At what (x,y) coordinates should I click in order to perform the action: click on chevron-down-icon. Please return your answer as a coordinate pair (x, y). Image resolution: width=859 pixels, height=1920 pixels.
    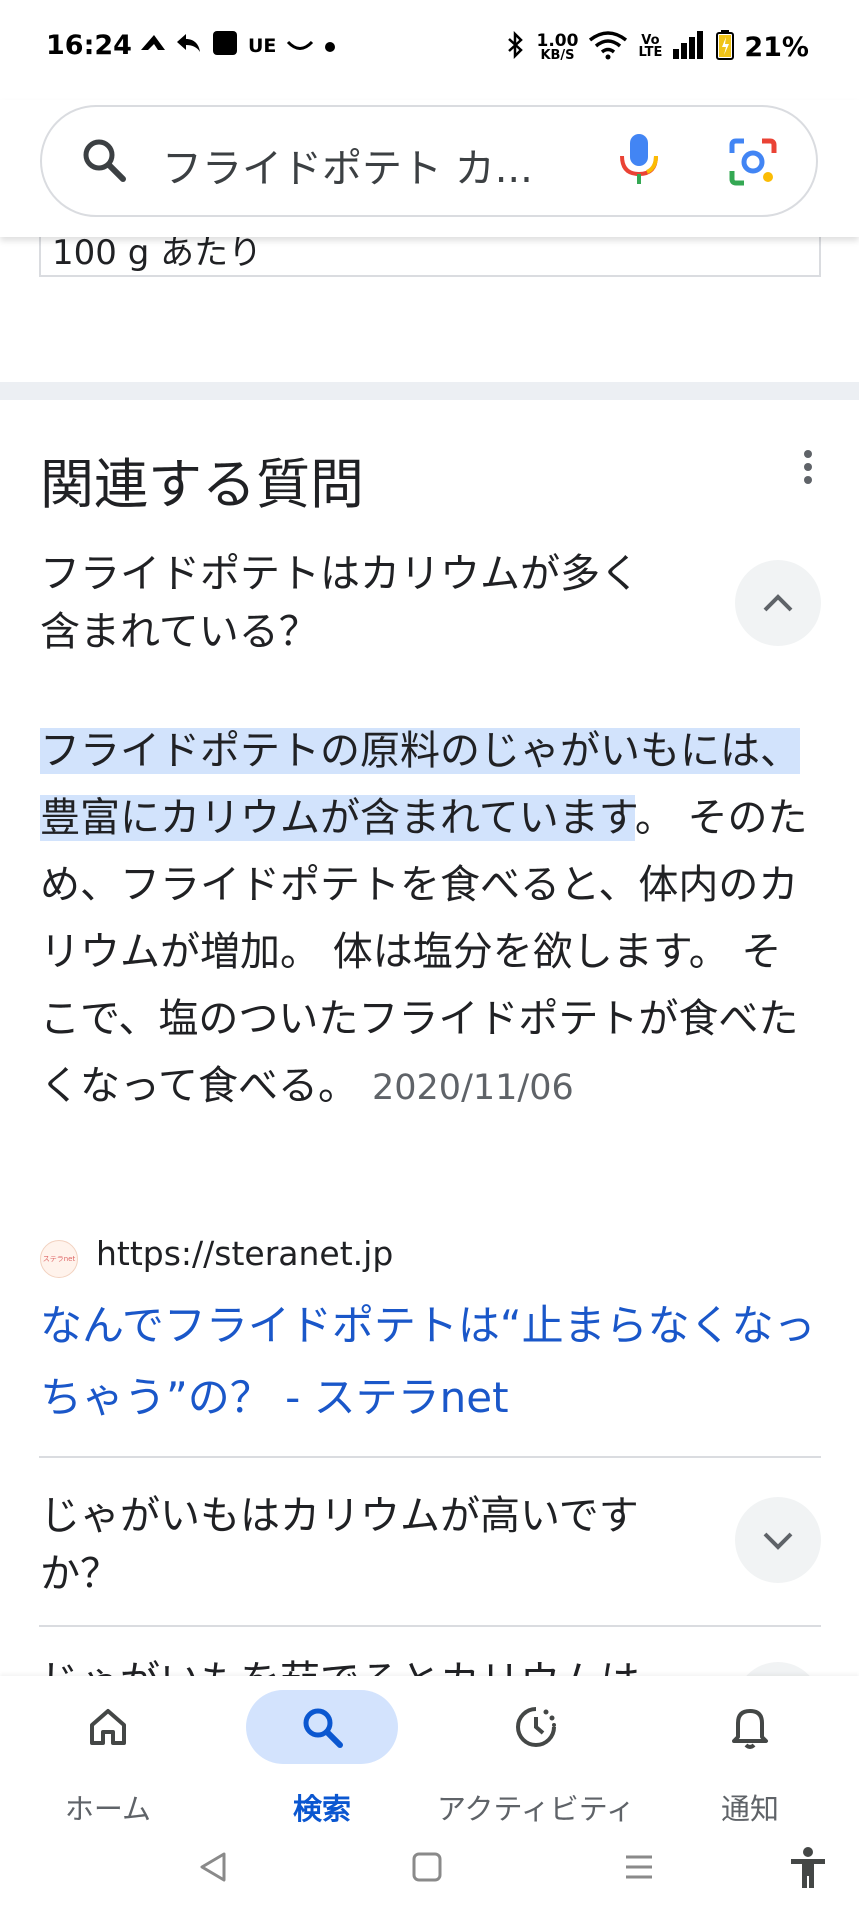
    Looking at the image, I should click on (778, 1541).